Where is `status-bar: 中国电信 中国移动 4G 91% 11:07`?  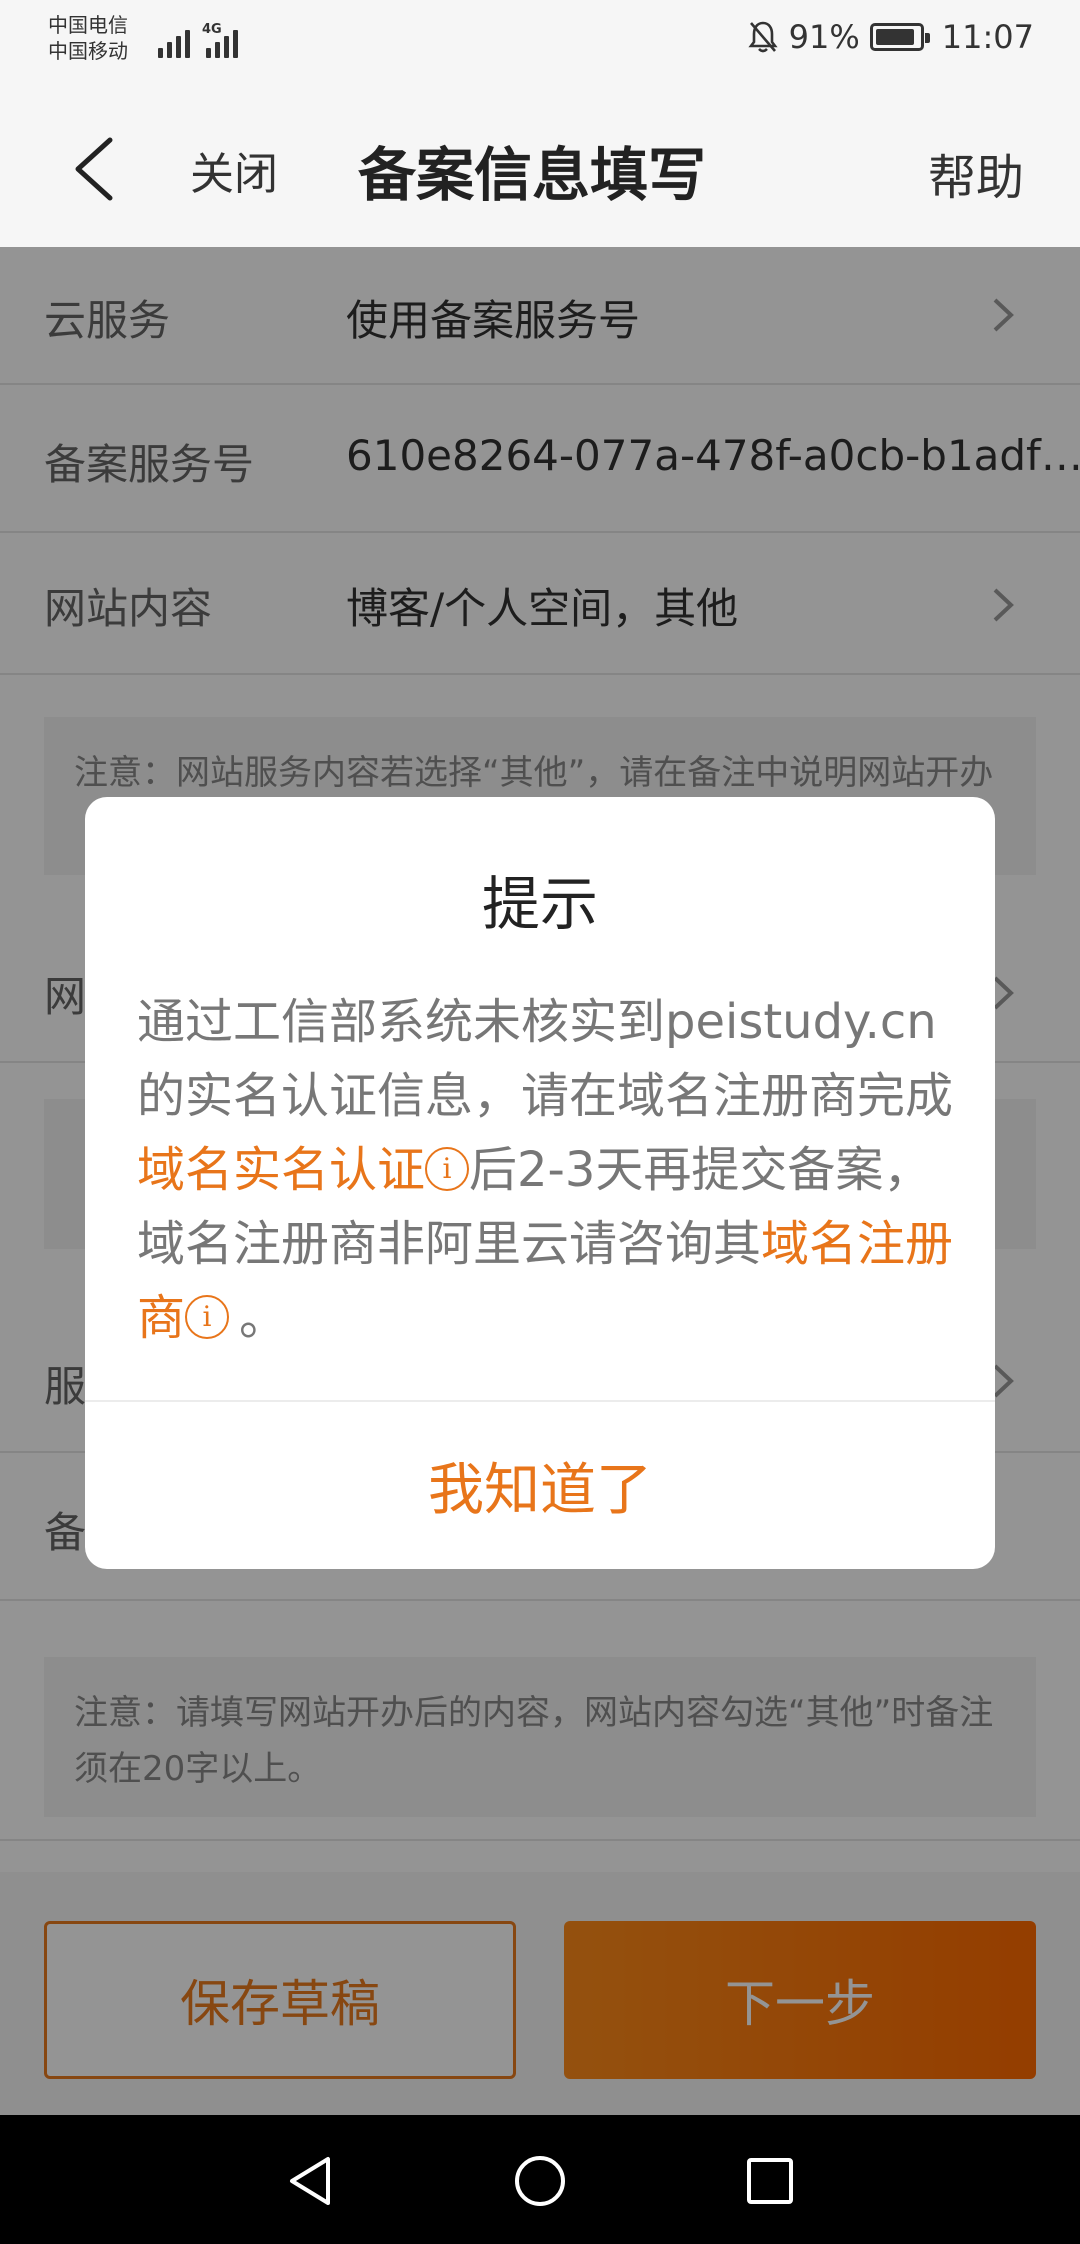 status-bar: 中国电信 中国移动 4G 91% 11:07 is located at coordinates (540, 42).